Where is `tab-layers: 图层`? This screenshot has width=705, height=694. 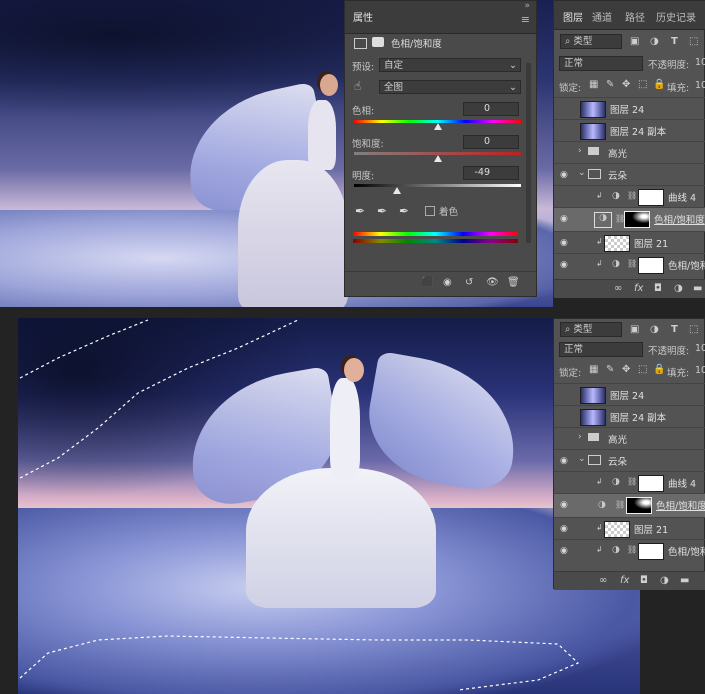 tab-layers: 图层 is located at coordinates (573, 16).